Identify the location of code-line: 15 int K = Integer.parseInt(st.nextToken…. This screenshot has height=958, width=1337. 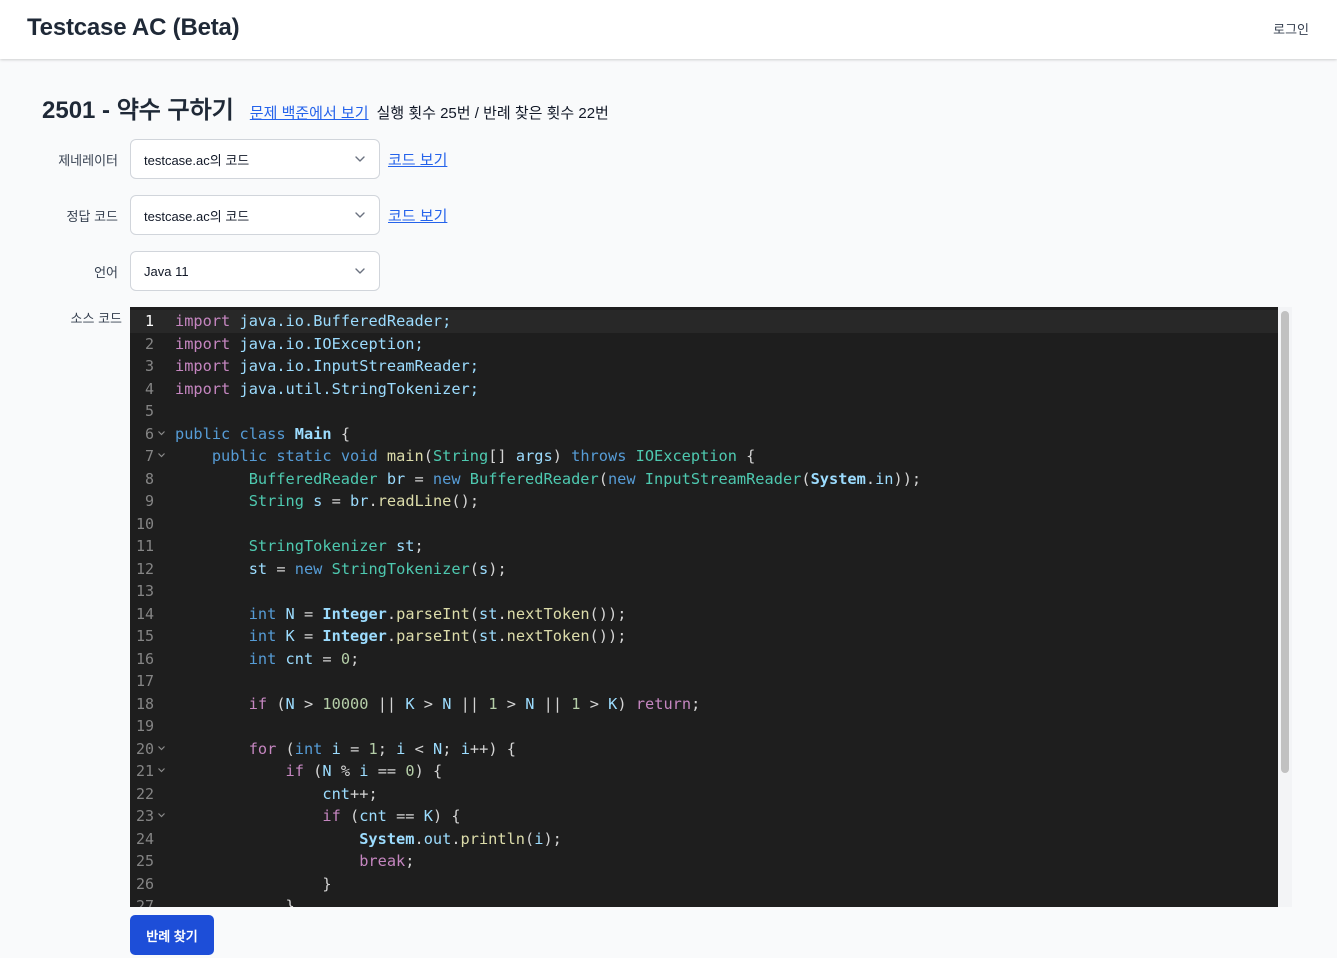
(704, 636).